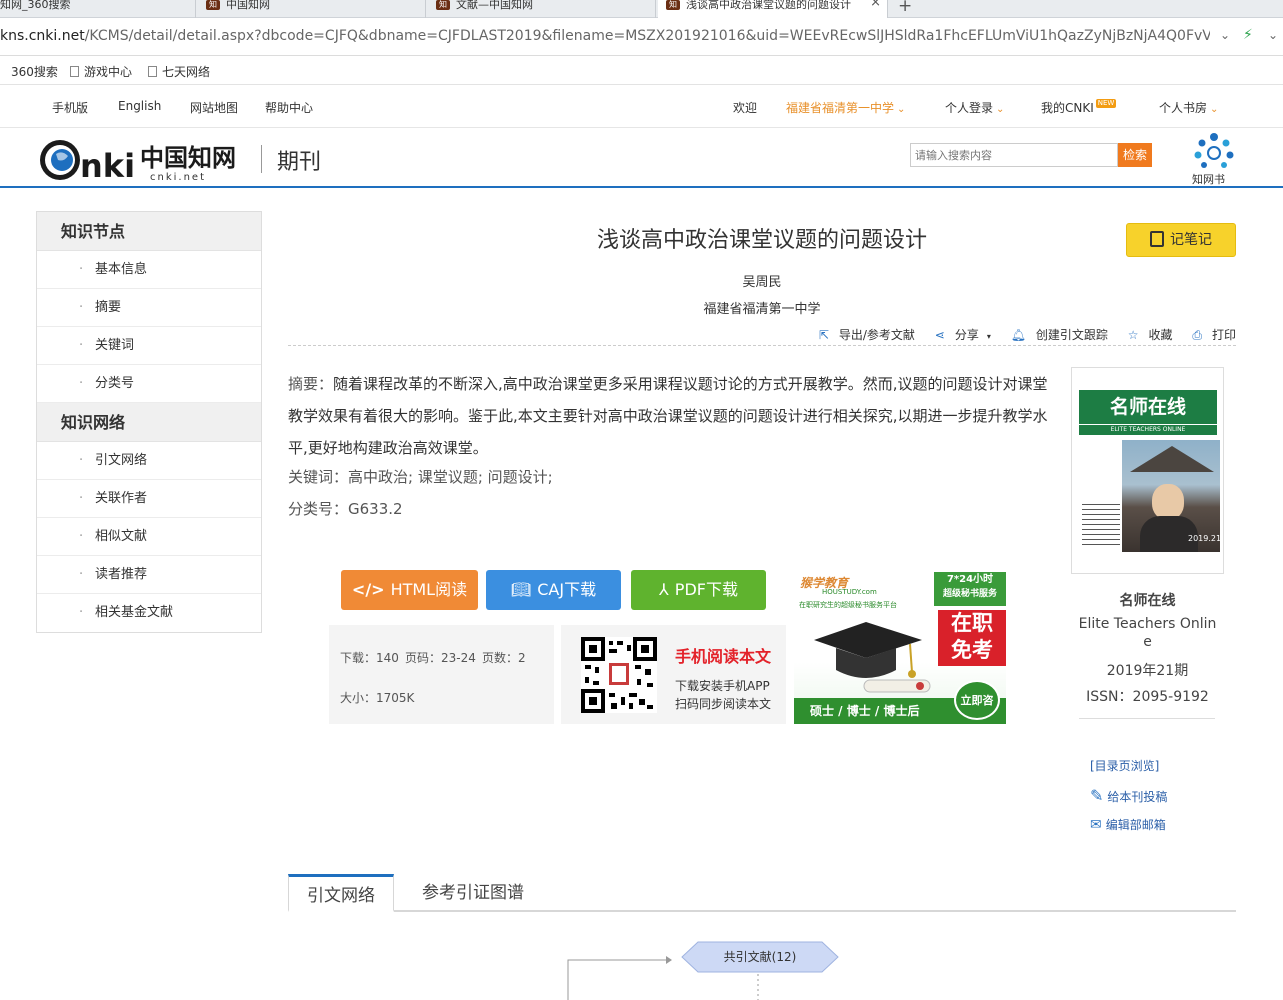 Image resolution: width=1283 pixels, height=1000 pixels. Describe the element at coordinates (149, 461) in the screenshot. I see `sidebar-item-citation-network: 引文网络` at that location.